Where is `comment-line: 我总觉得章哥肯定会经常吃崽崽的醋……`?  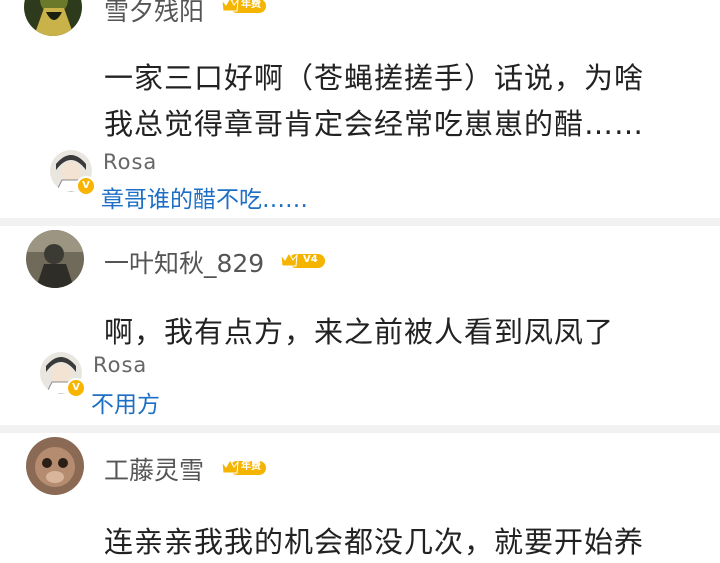 comment-line: 我总觉得章哥肯定会经常吃崽崽的醋…… is located at coordinates (374, 124).